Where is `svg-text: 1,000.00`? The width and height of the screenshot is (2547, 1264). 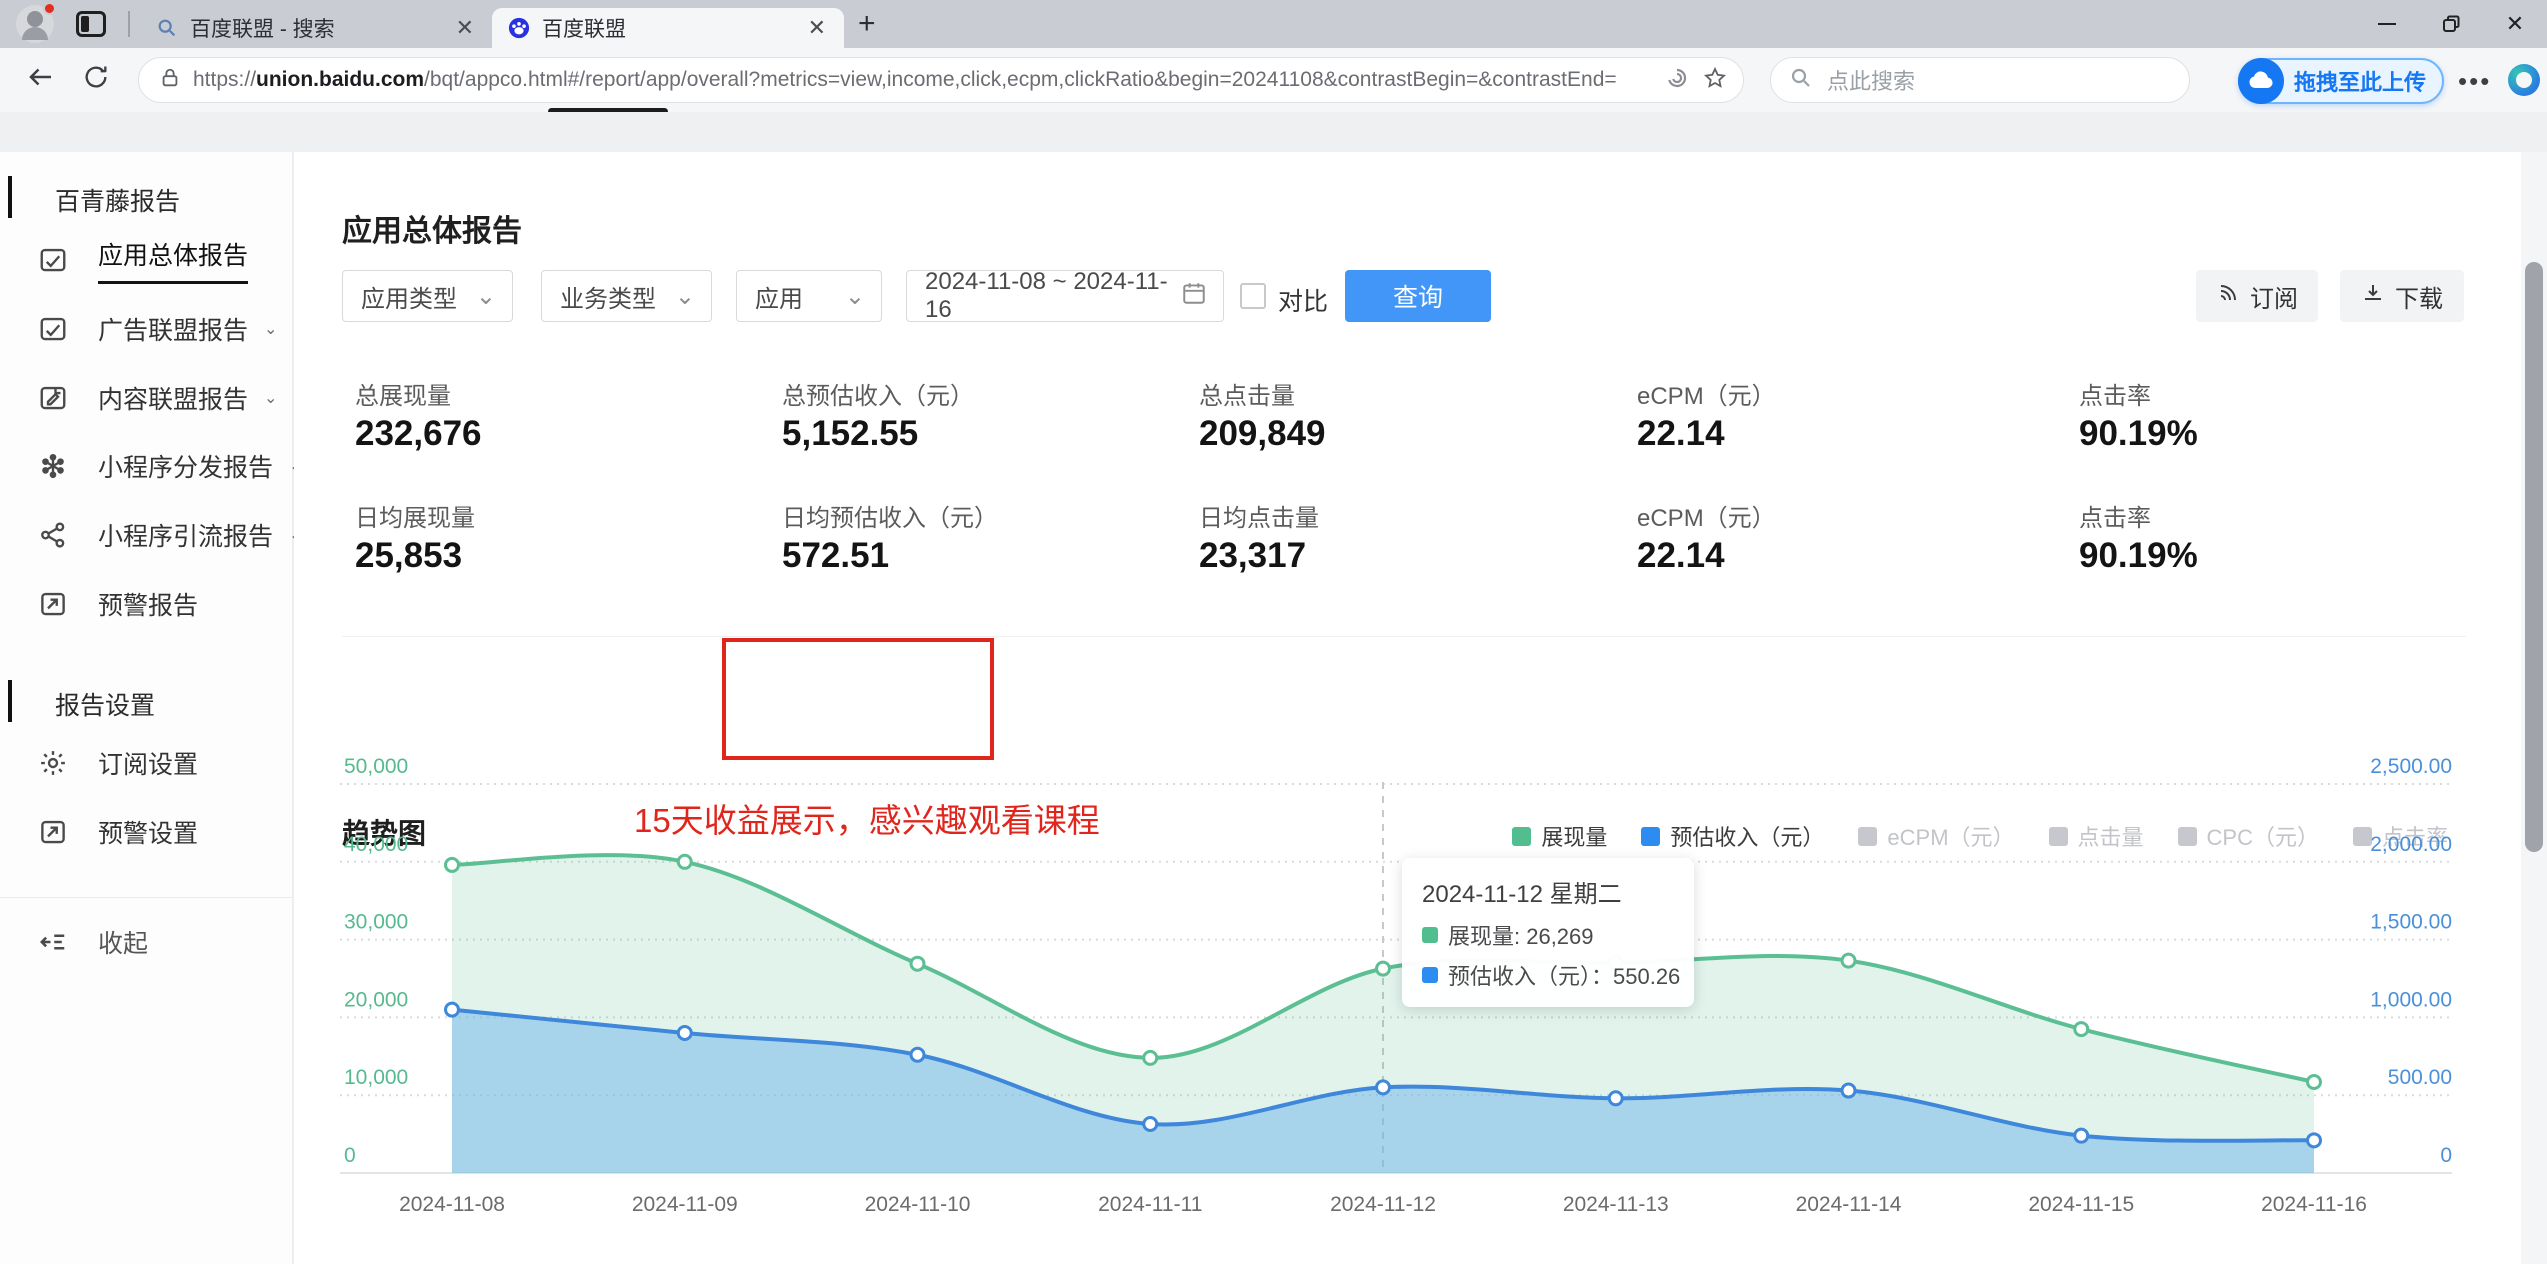 svg-text: 1,000.00 is located at coordinates (2411, 999).